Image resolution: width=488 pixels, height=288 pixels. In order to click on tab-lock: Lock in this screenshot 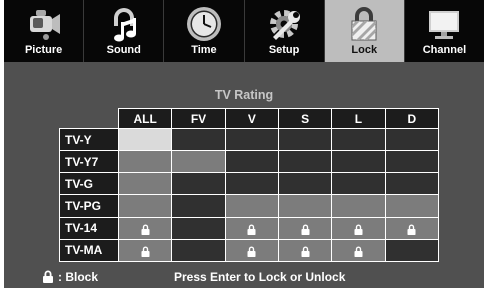, I will do `click(364, 31)`.